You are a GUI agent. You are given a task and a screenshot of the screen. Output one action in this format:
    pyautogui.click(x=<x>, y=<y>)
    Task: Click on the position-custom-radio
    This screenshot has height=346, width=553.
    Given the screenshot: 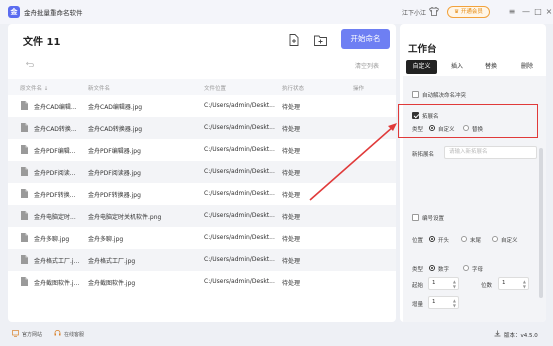 What is the action you would take?
    pyautogui.click(x=495, y=239)
    